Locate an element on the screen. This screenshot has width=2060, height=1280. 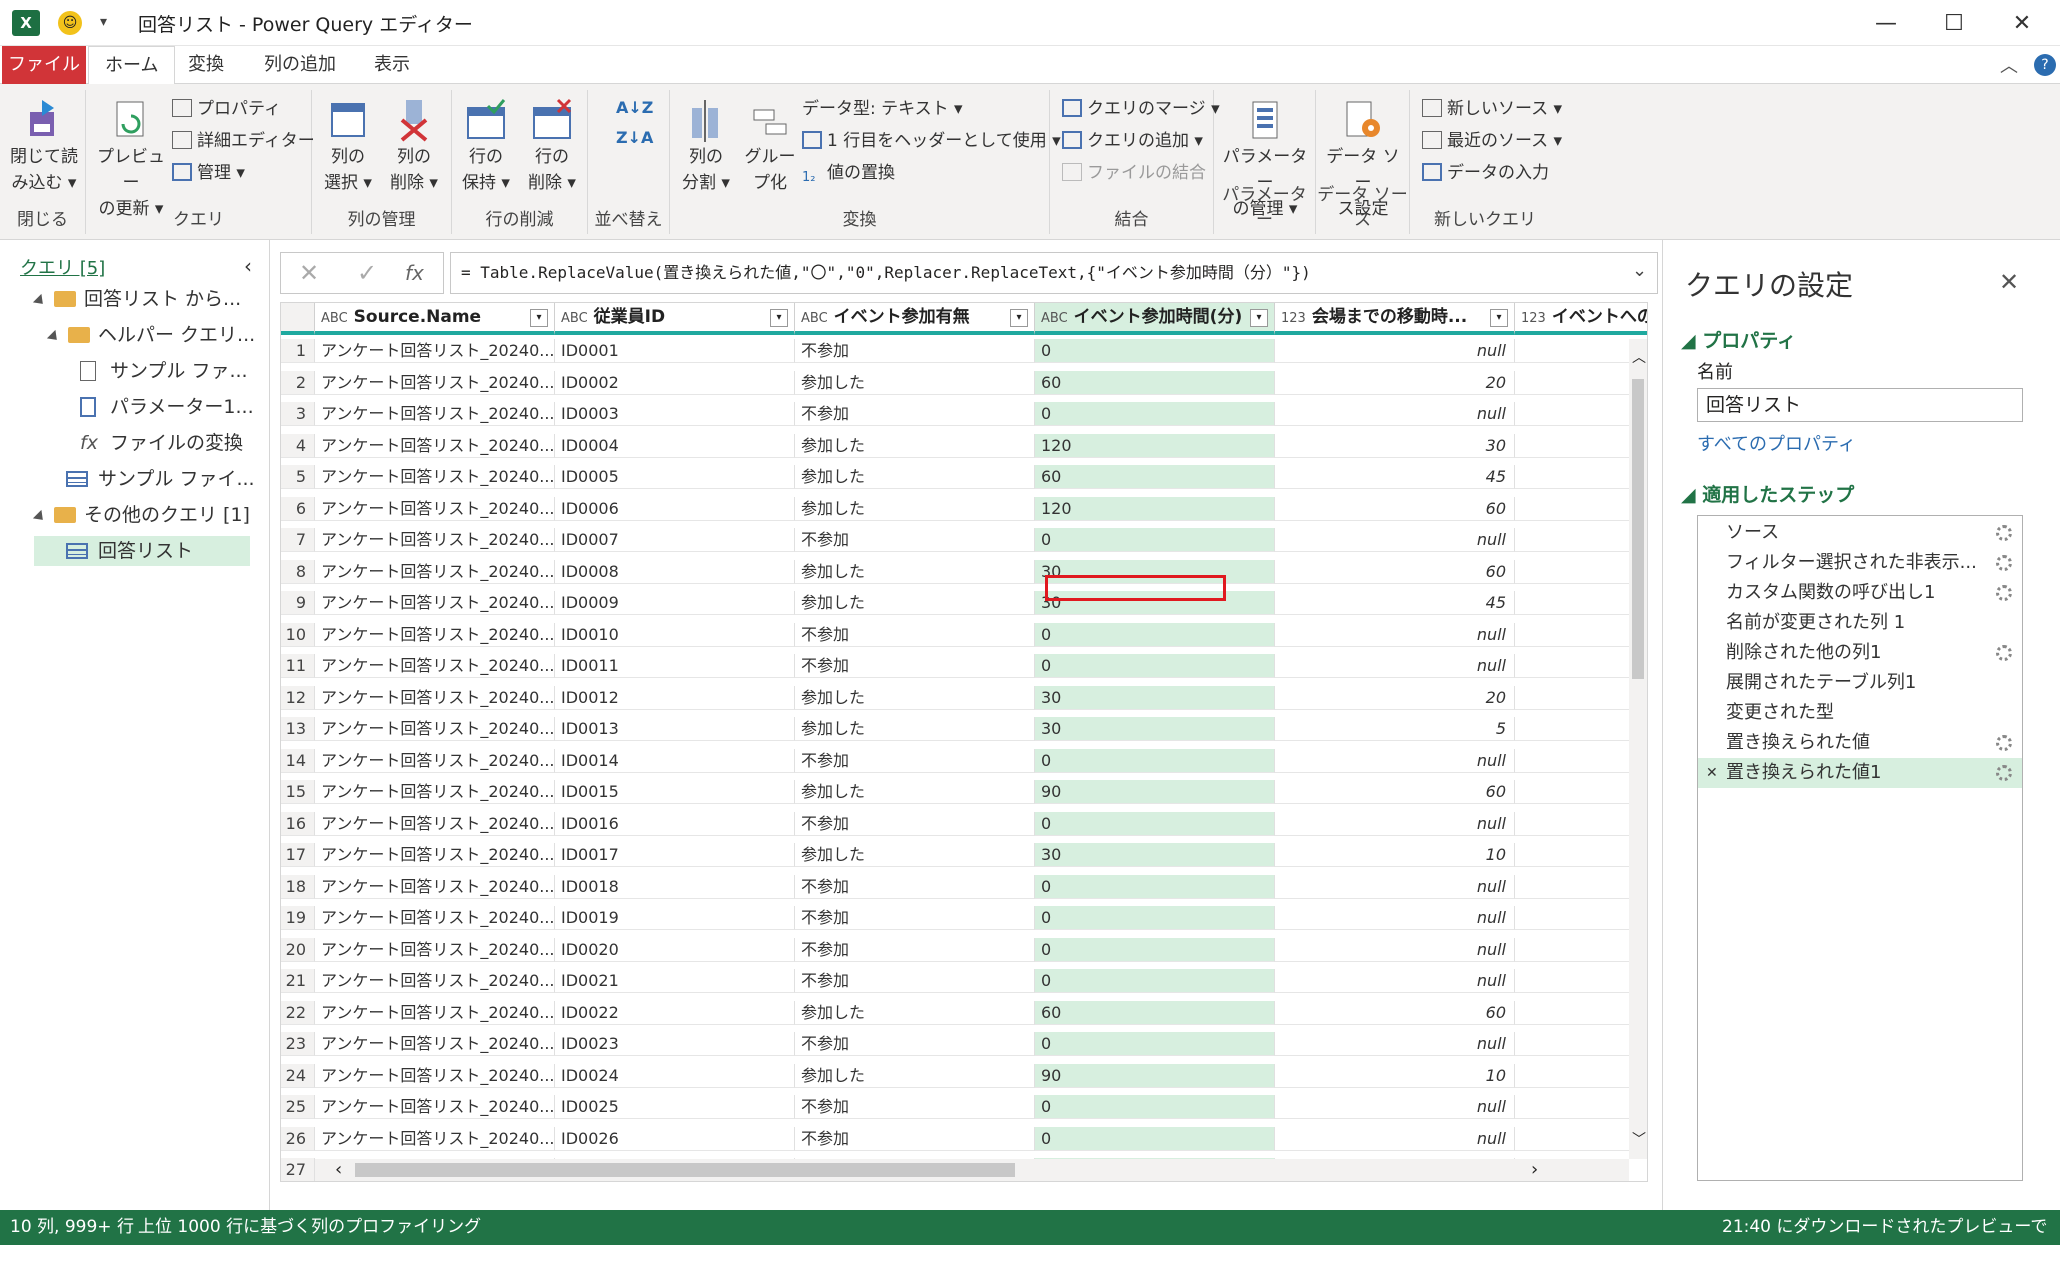
table-cell: ID0024 is located at coordinates (675, 1075).